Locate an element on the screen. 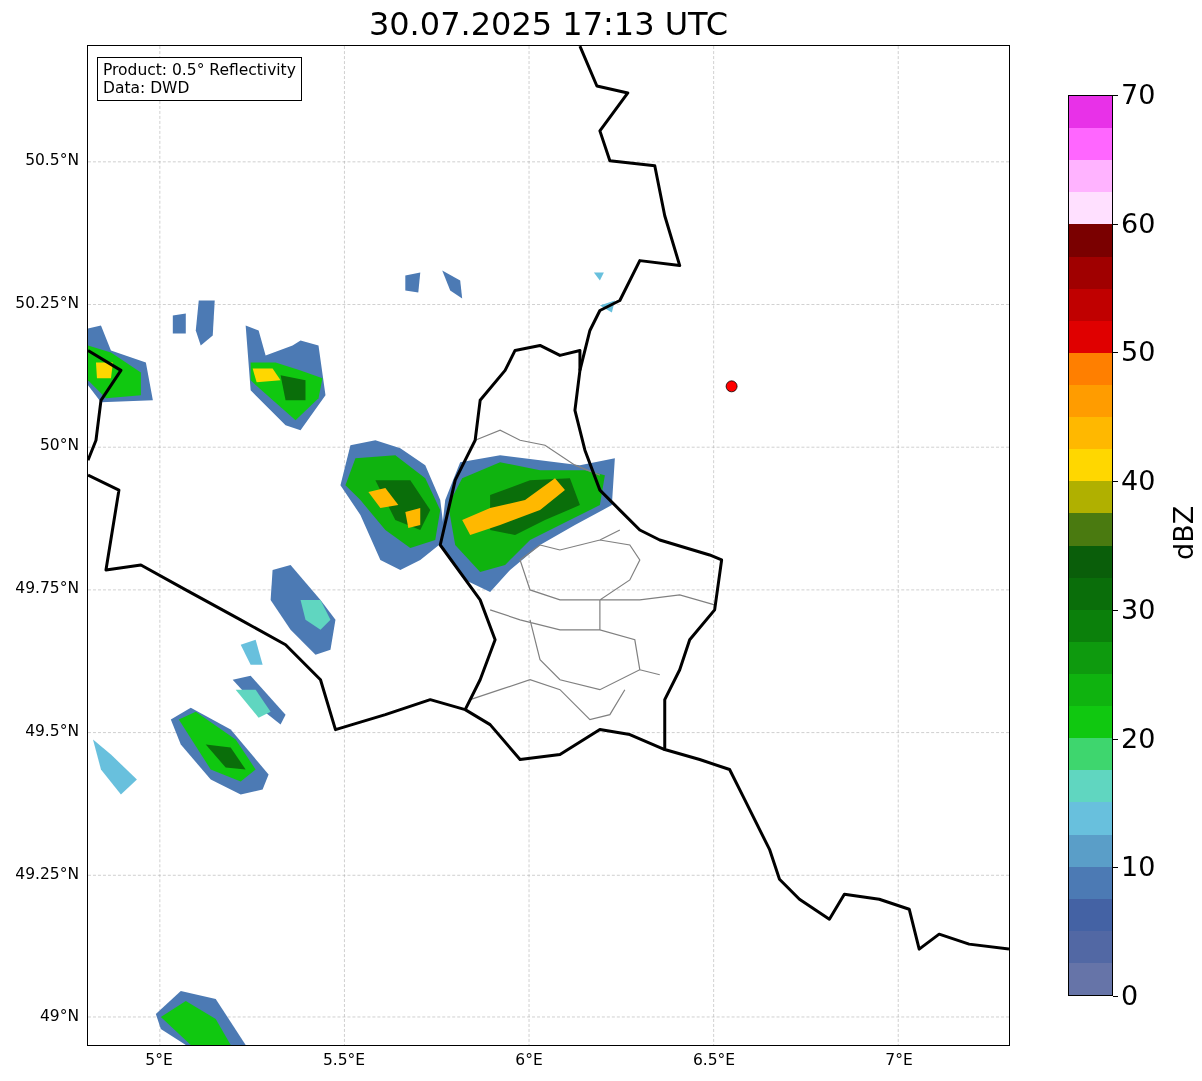 Image resolution: width=1202 pixels, height=1081 pixels. latitude-label: 50.5°N is located at coordinates (52, 160).